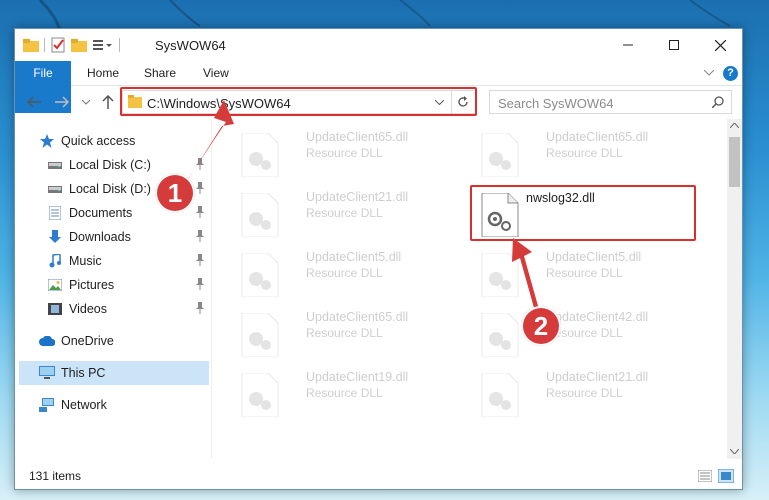 The height and width of the screenshot is (500, 769). I want to click on properties-icon, so click(58, 45).